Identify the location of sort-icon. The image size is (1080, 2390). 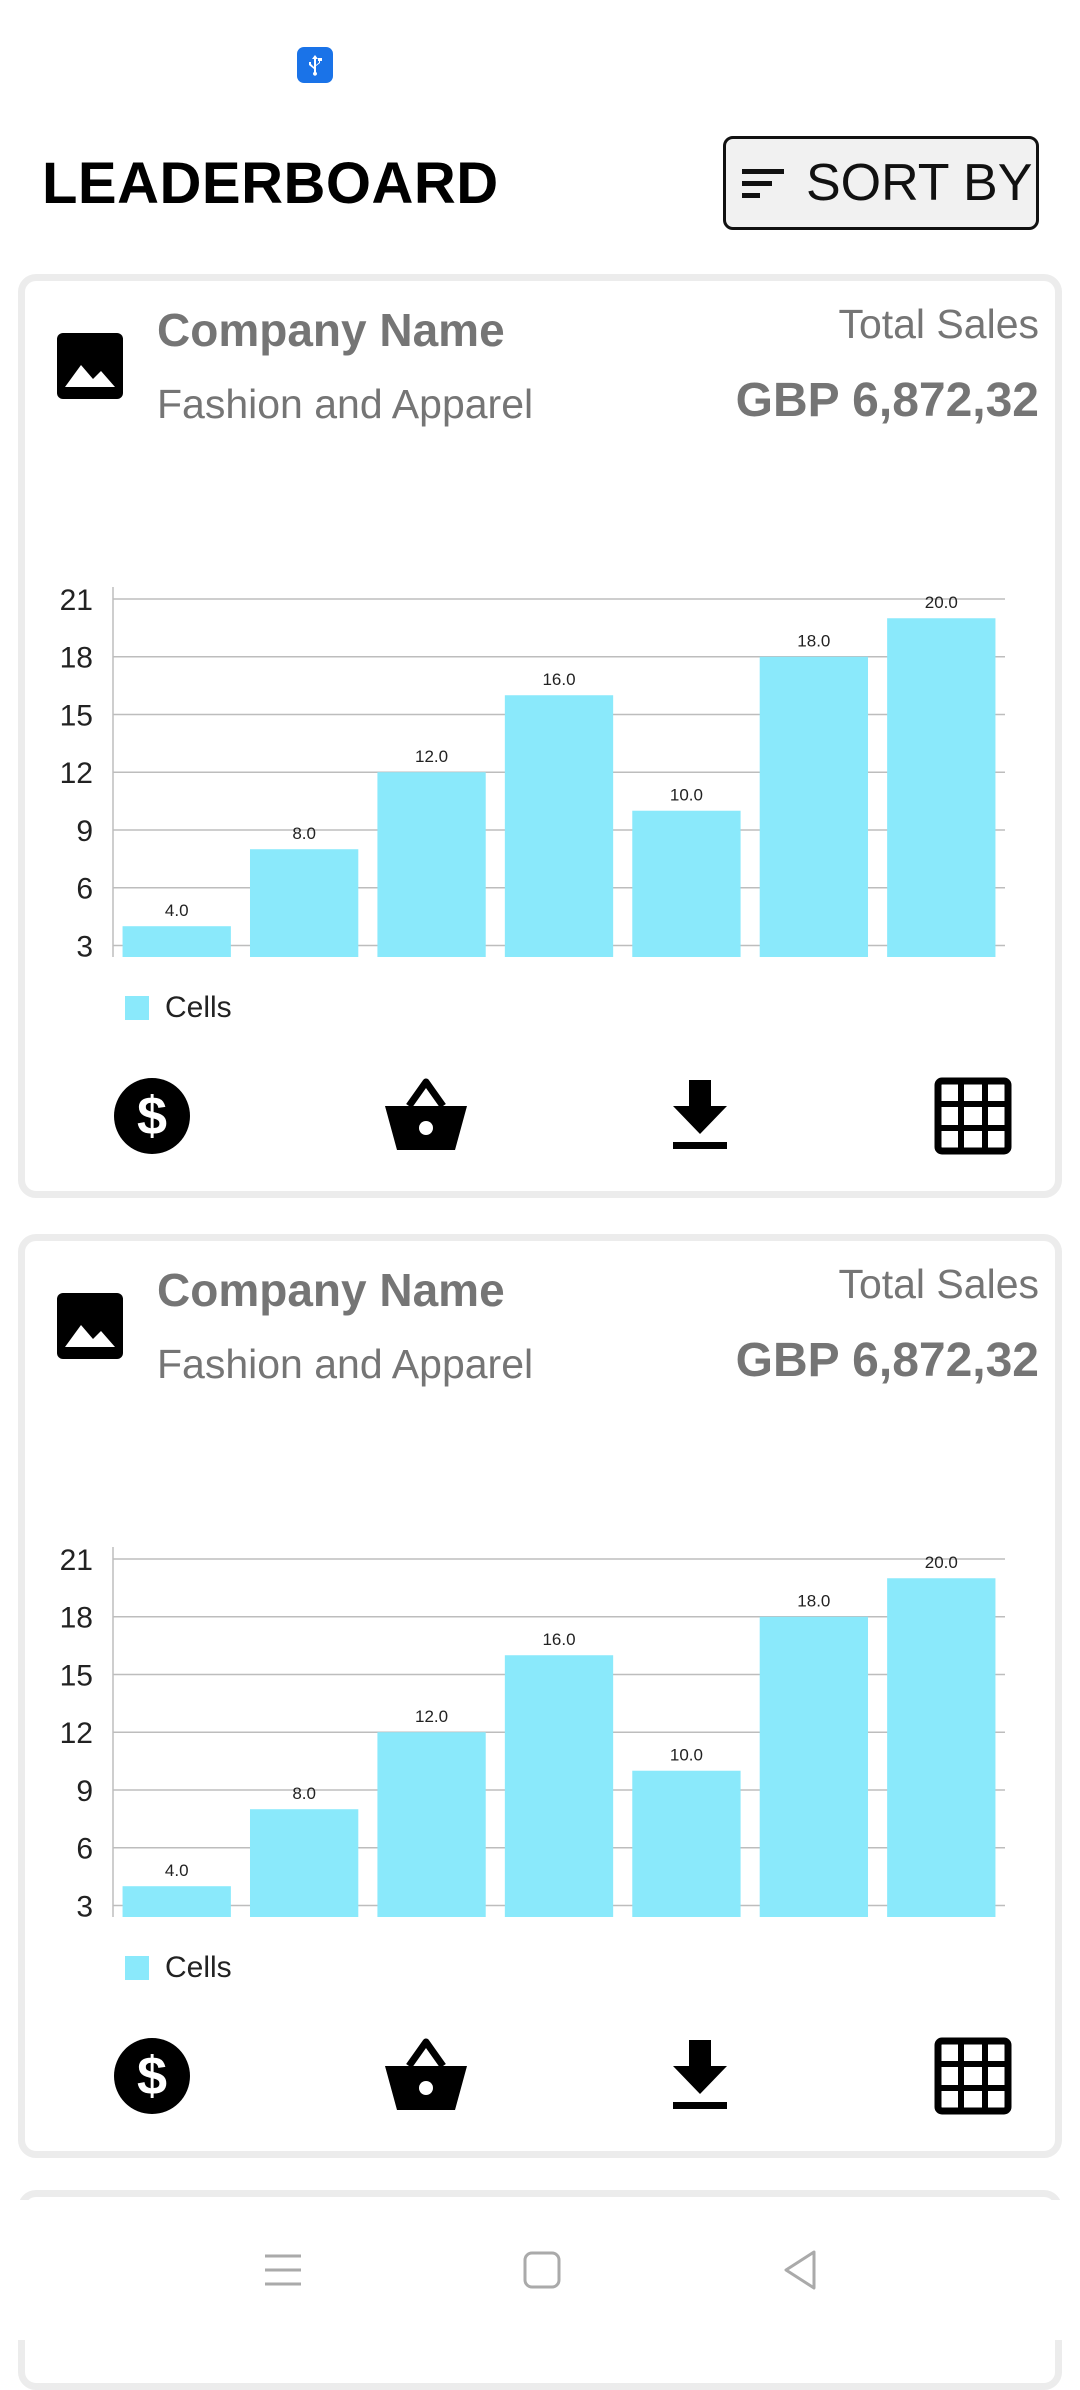
(763, 183).